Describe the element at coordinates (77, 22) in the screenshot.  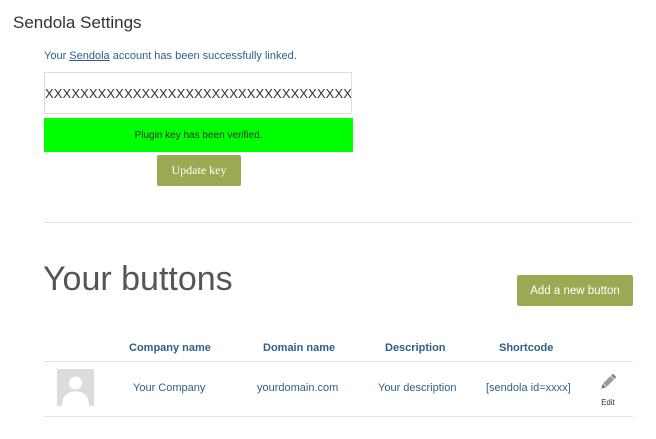
I see `page-title: Sendola Settings` at that location.